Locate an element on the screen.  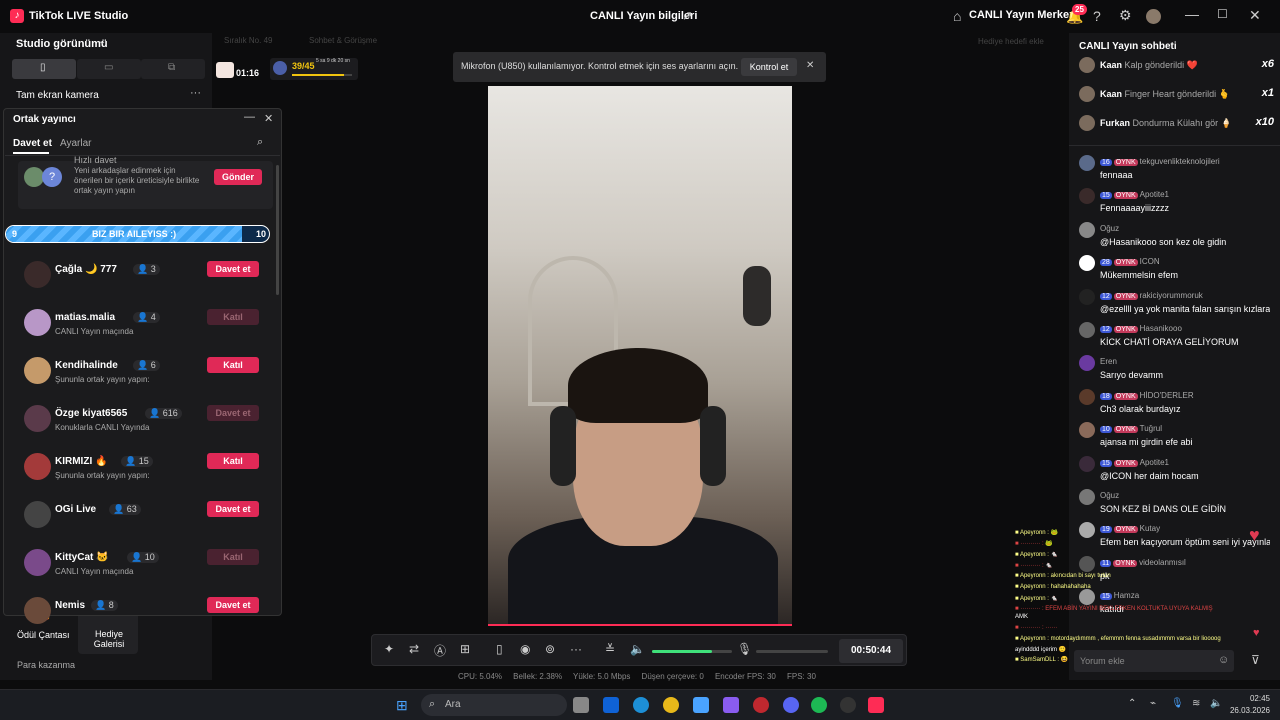
chat-username: Hamza is located at coordinates (1126, 595).